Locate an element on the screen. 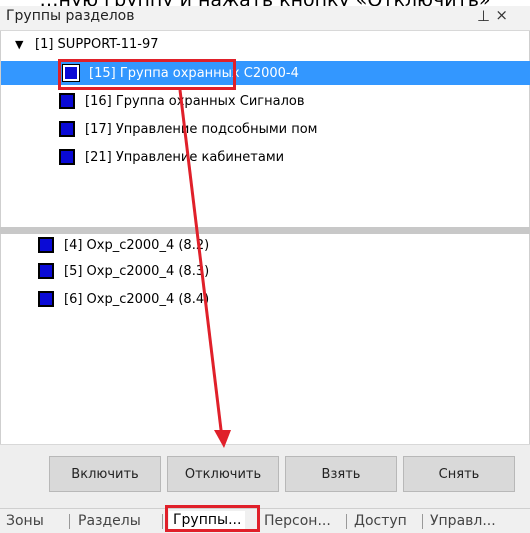 The image size is (530, 533). tab-sections: Разделы is located at coordinates (109, 521).